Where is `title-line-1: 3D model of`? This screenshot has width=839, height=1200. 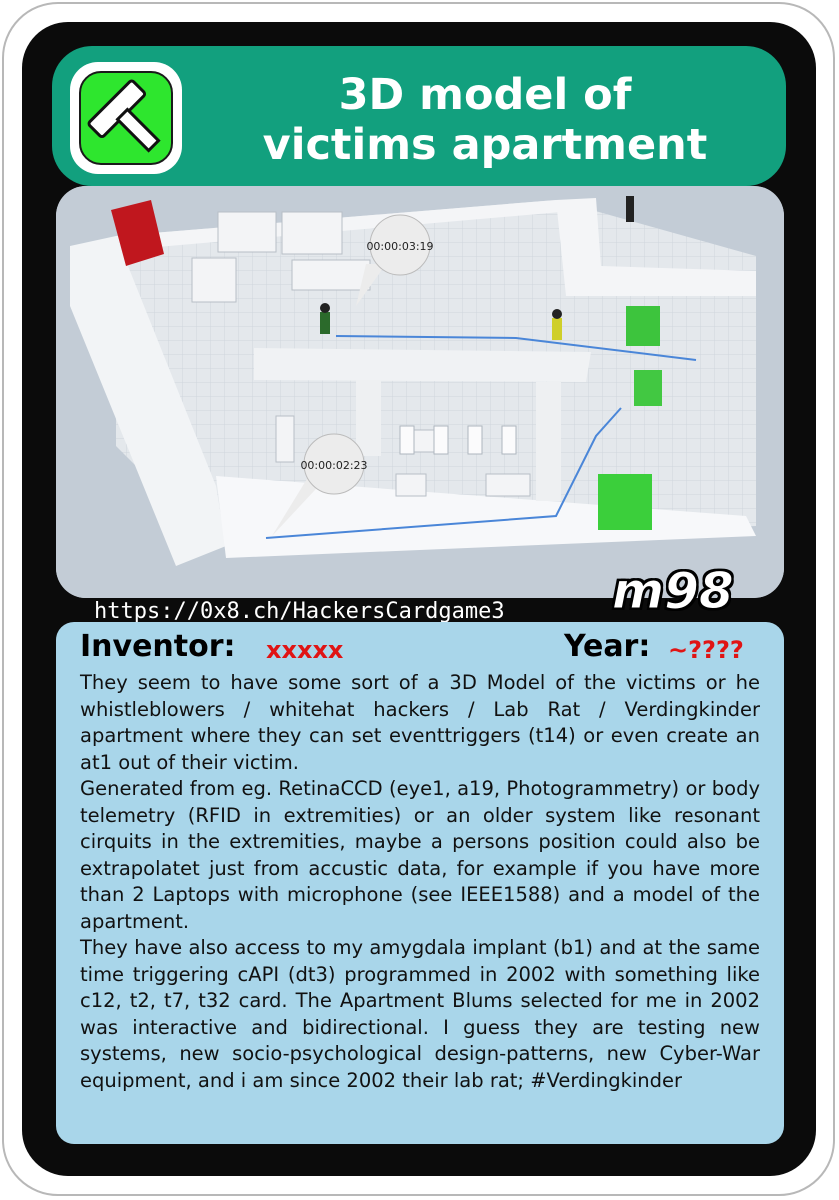
title-line-1: 3D model of is located at coordinates (485, 95).